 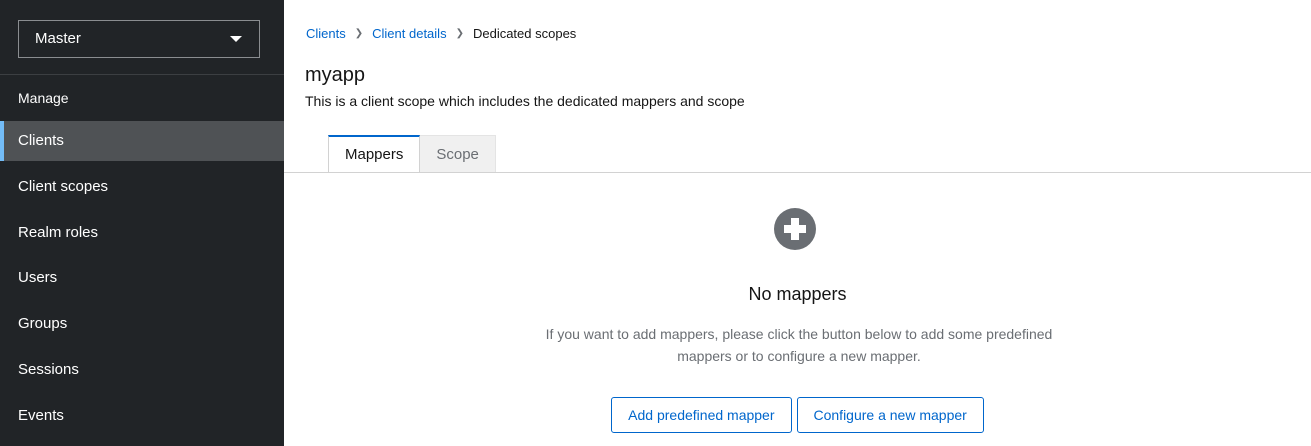 I want to click on breadcrumb-current: Dedicated scopes, so click(x=524, y=33).